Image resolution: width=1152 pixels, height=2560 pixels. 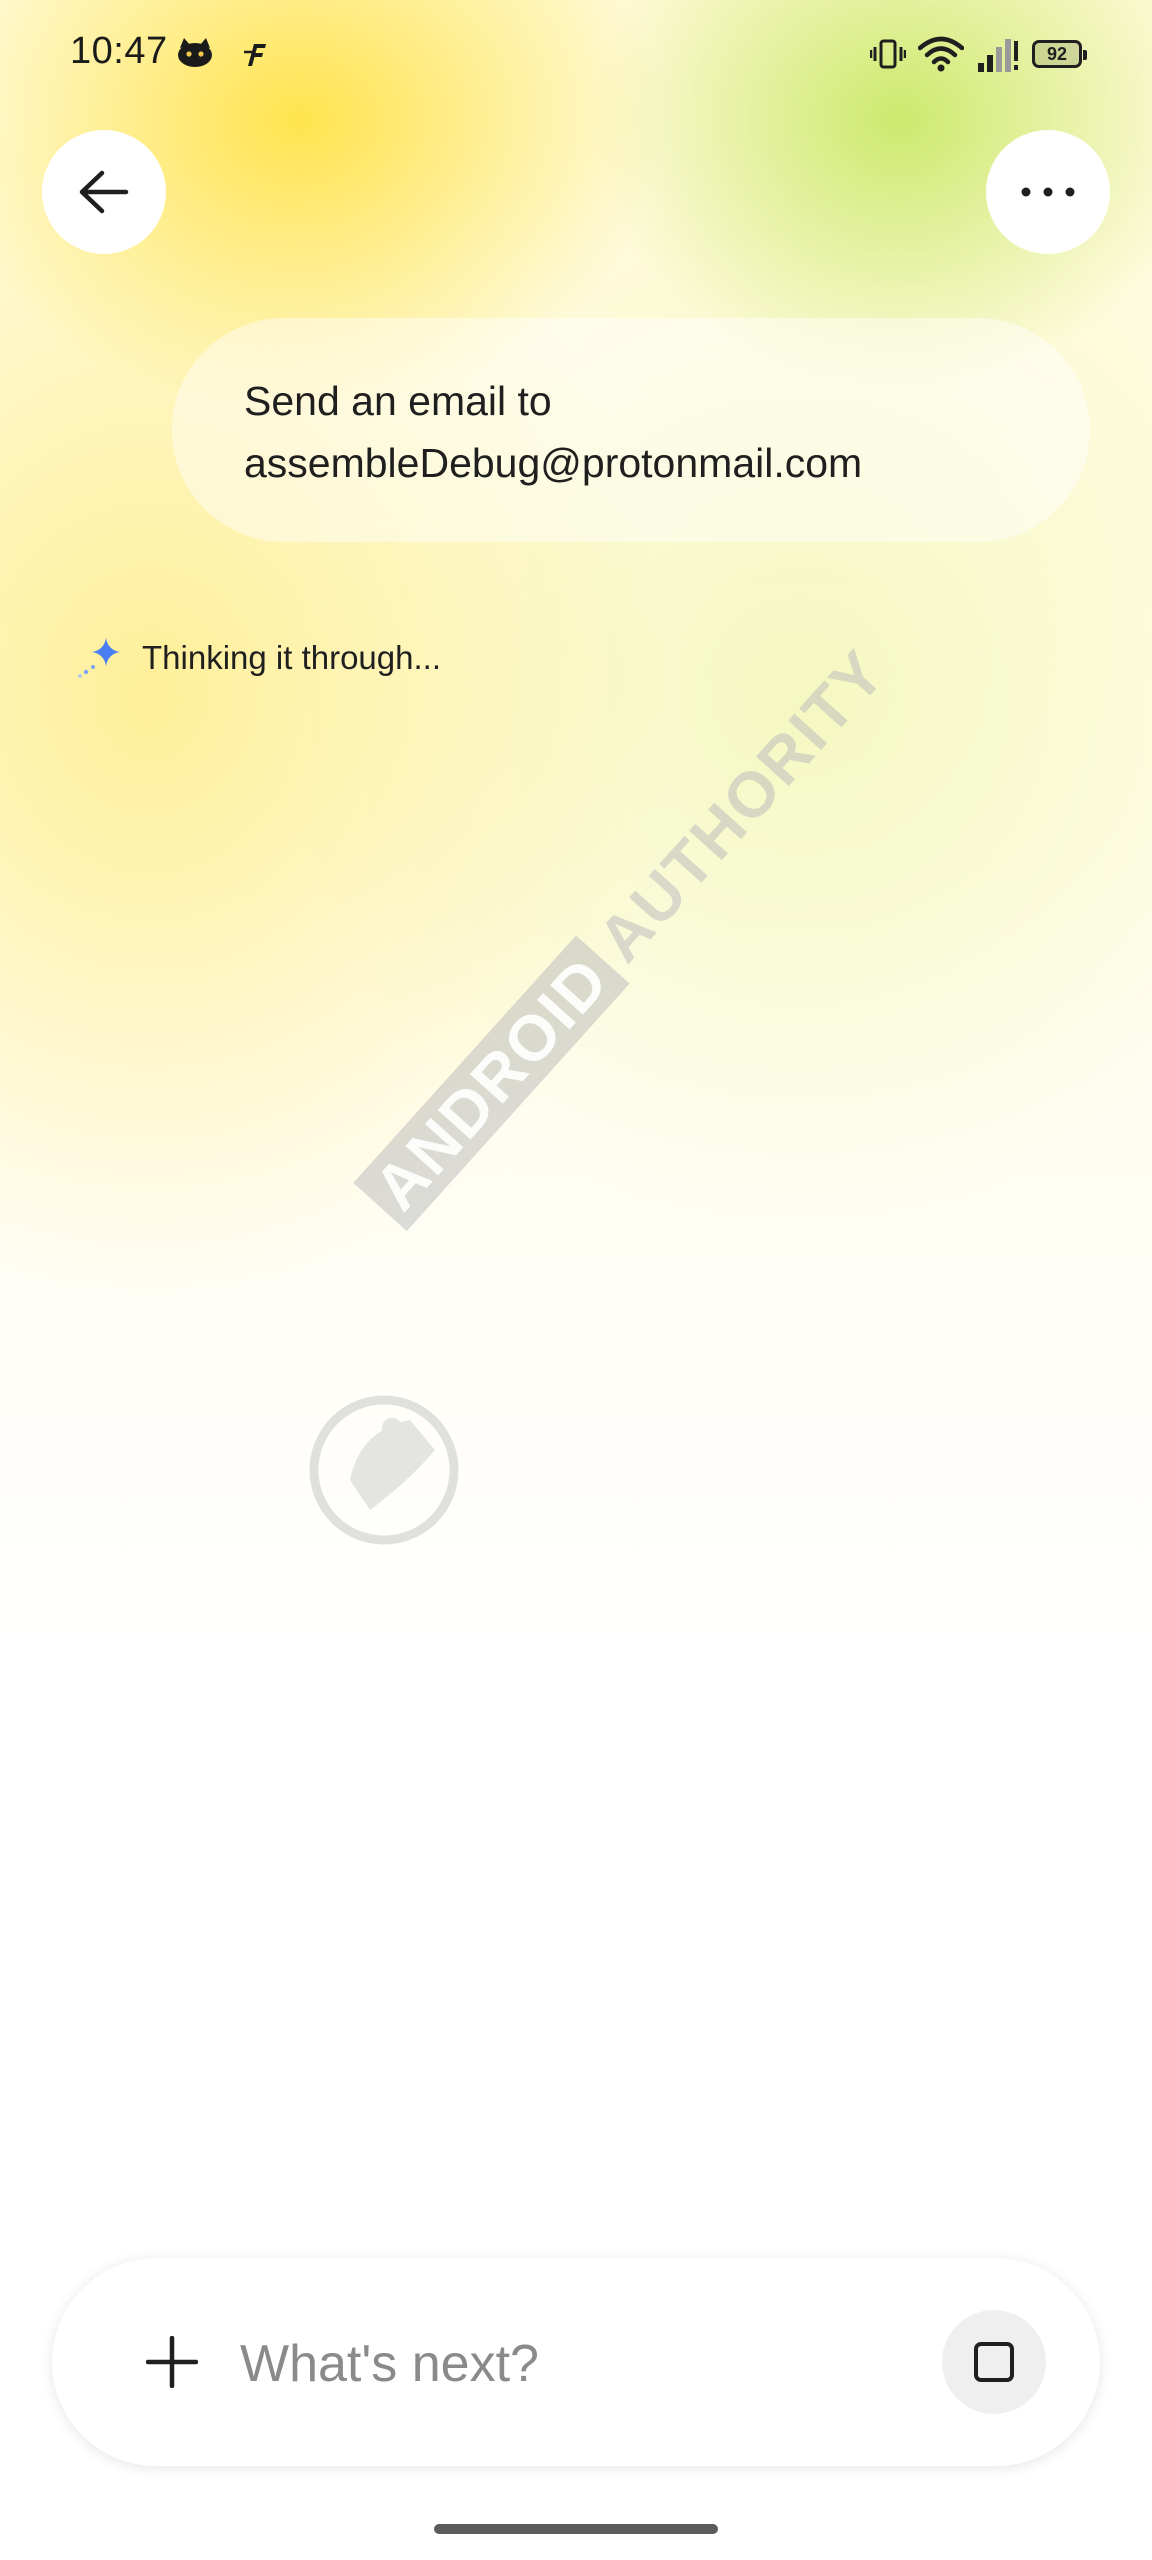 I want to click on battery-level: 92, so click(x=1057, y=53).